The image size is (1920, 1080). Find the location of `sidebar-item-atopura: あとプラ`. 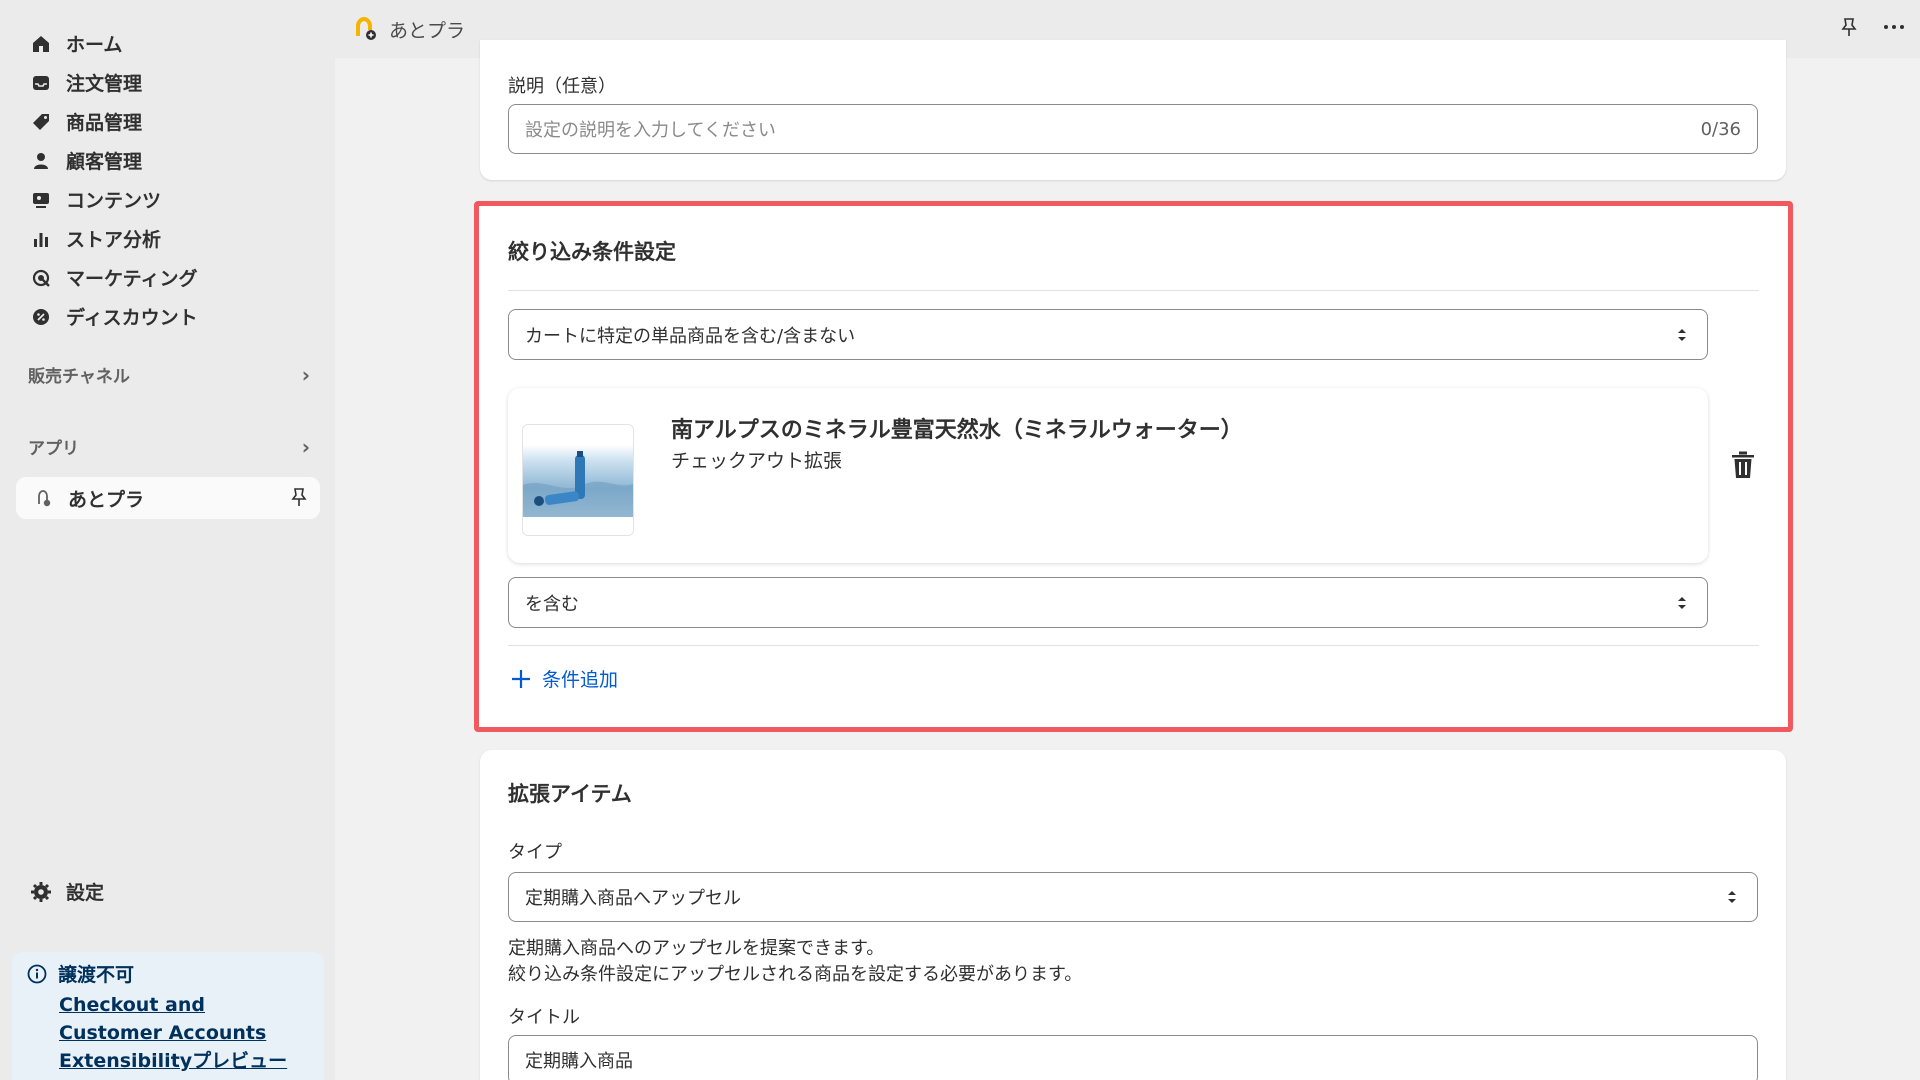

sidebar-item-atopura: あとプラ is located at coordinates (168, 498).